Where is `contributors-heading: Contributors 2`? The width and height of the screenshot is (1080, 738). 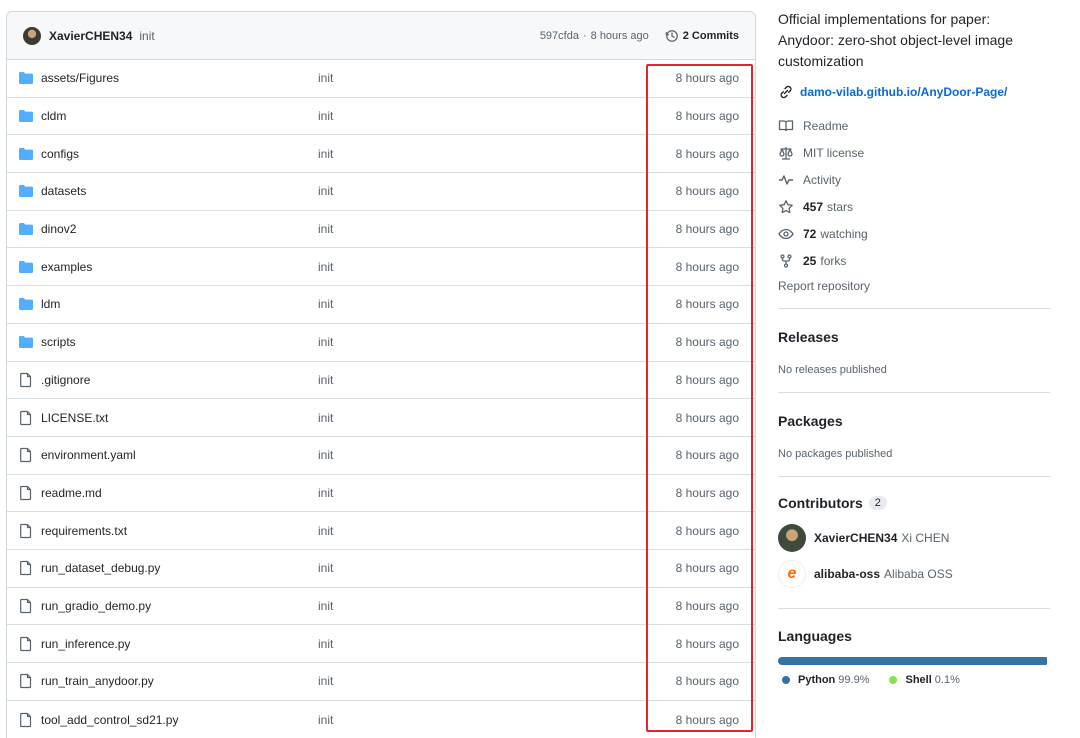
contributors-heading: Contributors 2 is located at coordinates (918, 503).